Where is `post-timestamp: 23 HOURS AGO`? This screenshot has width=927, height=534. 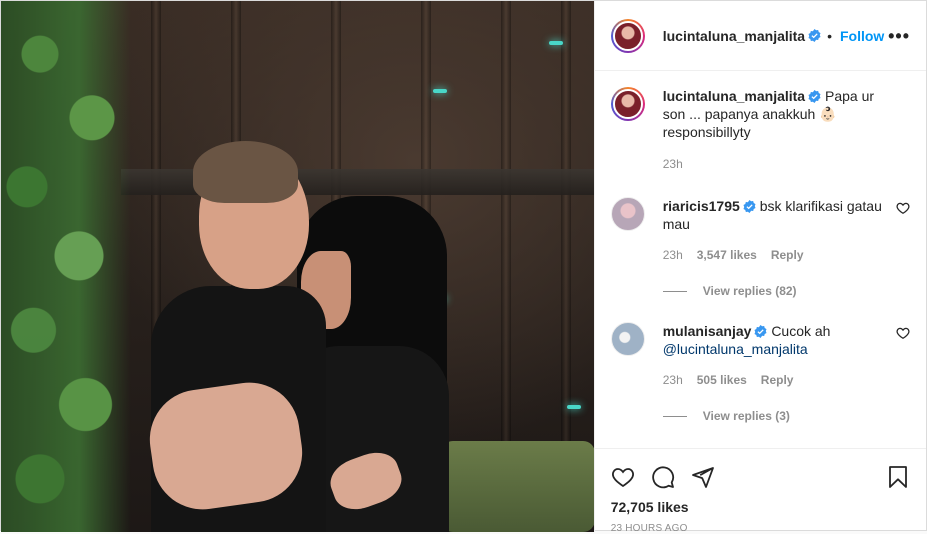 post-timestamp: 23 HOURS AGO is located at coordinates (760, 528).